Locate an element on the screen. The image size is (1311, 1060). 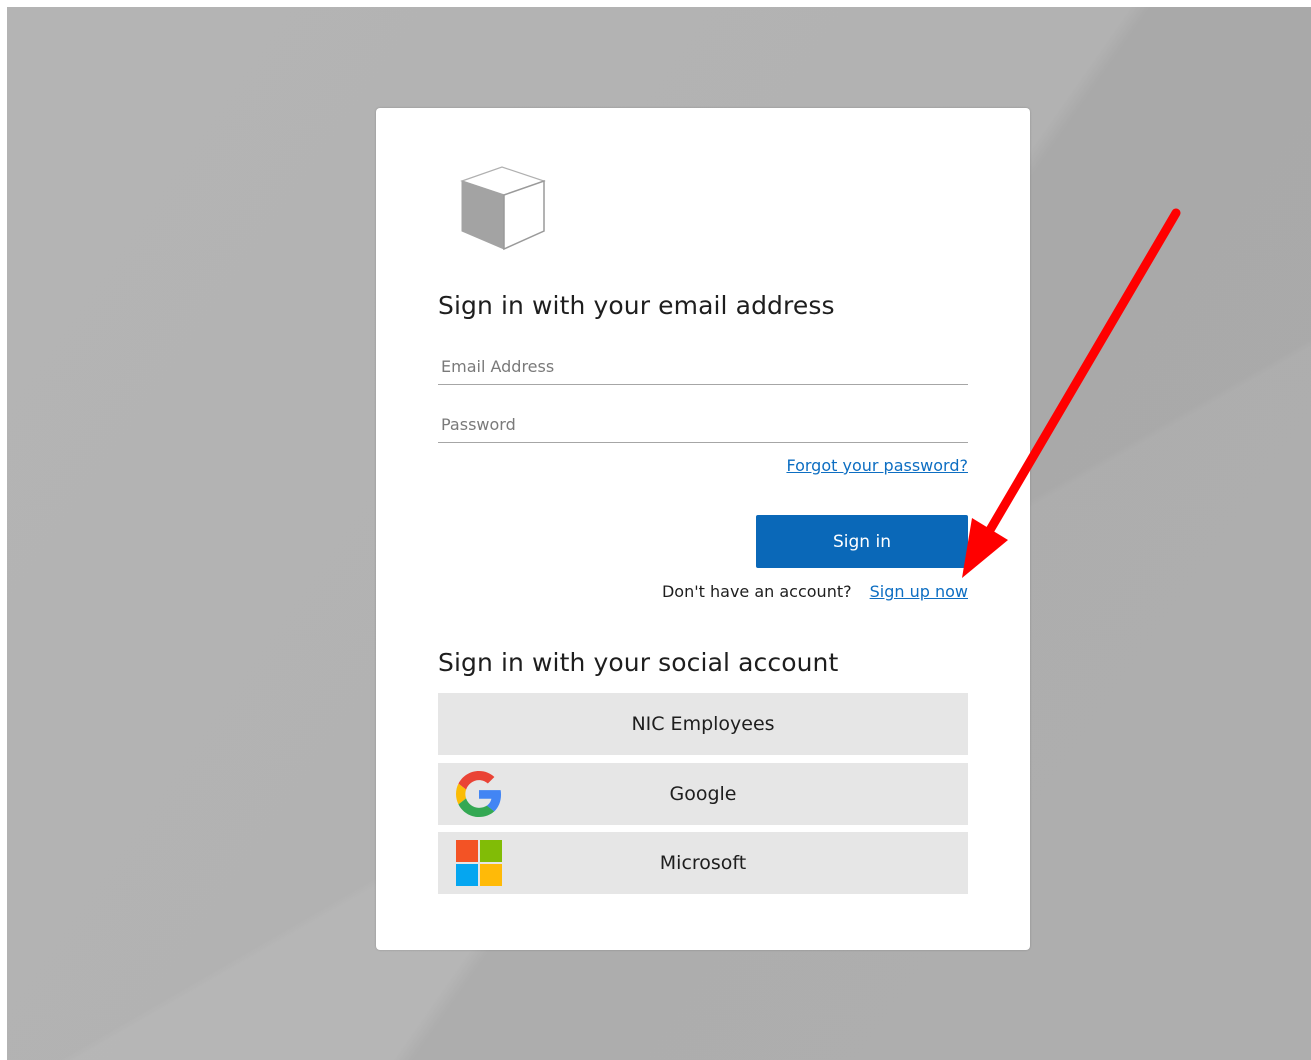
email-field is located at coordinates (703, 367).